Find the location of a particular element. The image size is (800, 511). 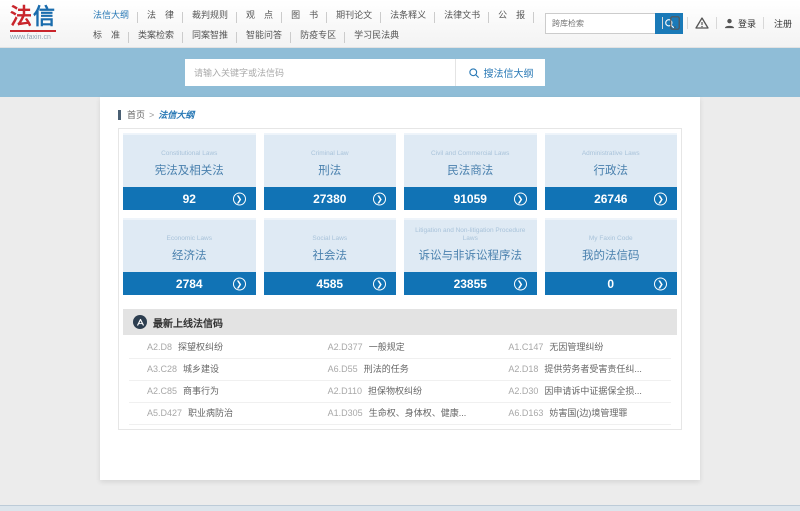

search-icon is located at coordinates (474, 73).